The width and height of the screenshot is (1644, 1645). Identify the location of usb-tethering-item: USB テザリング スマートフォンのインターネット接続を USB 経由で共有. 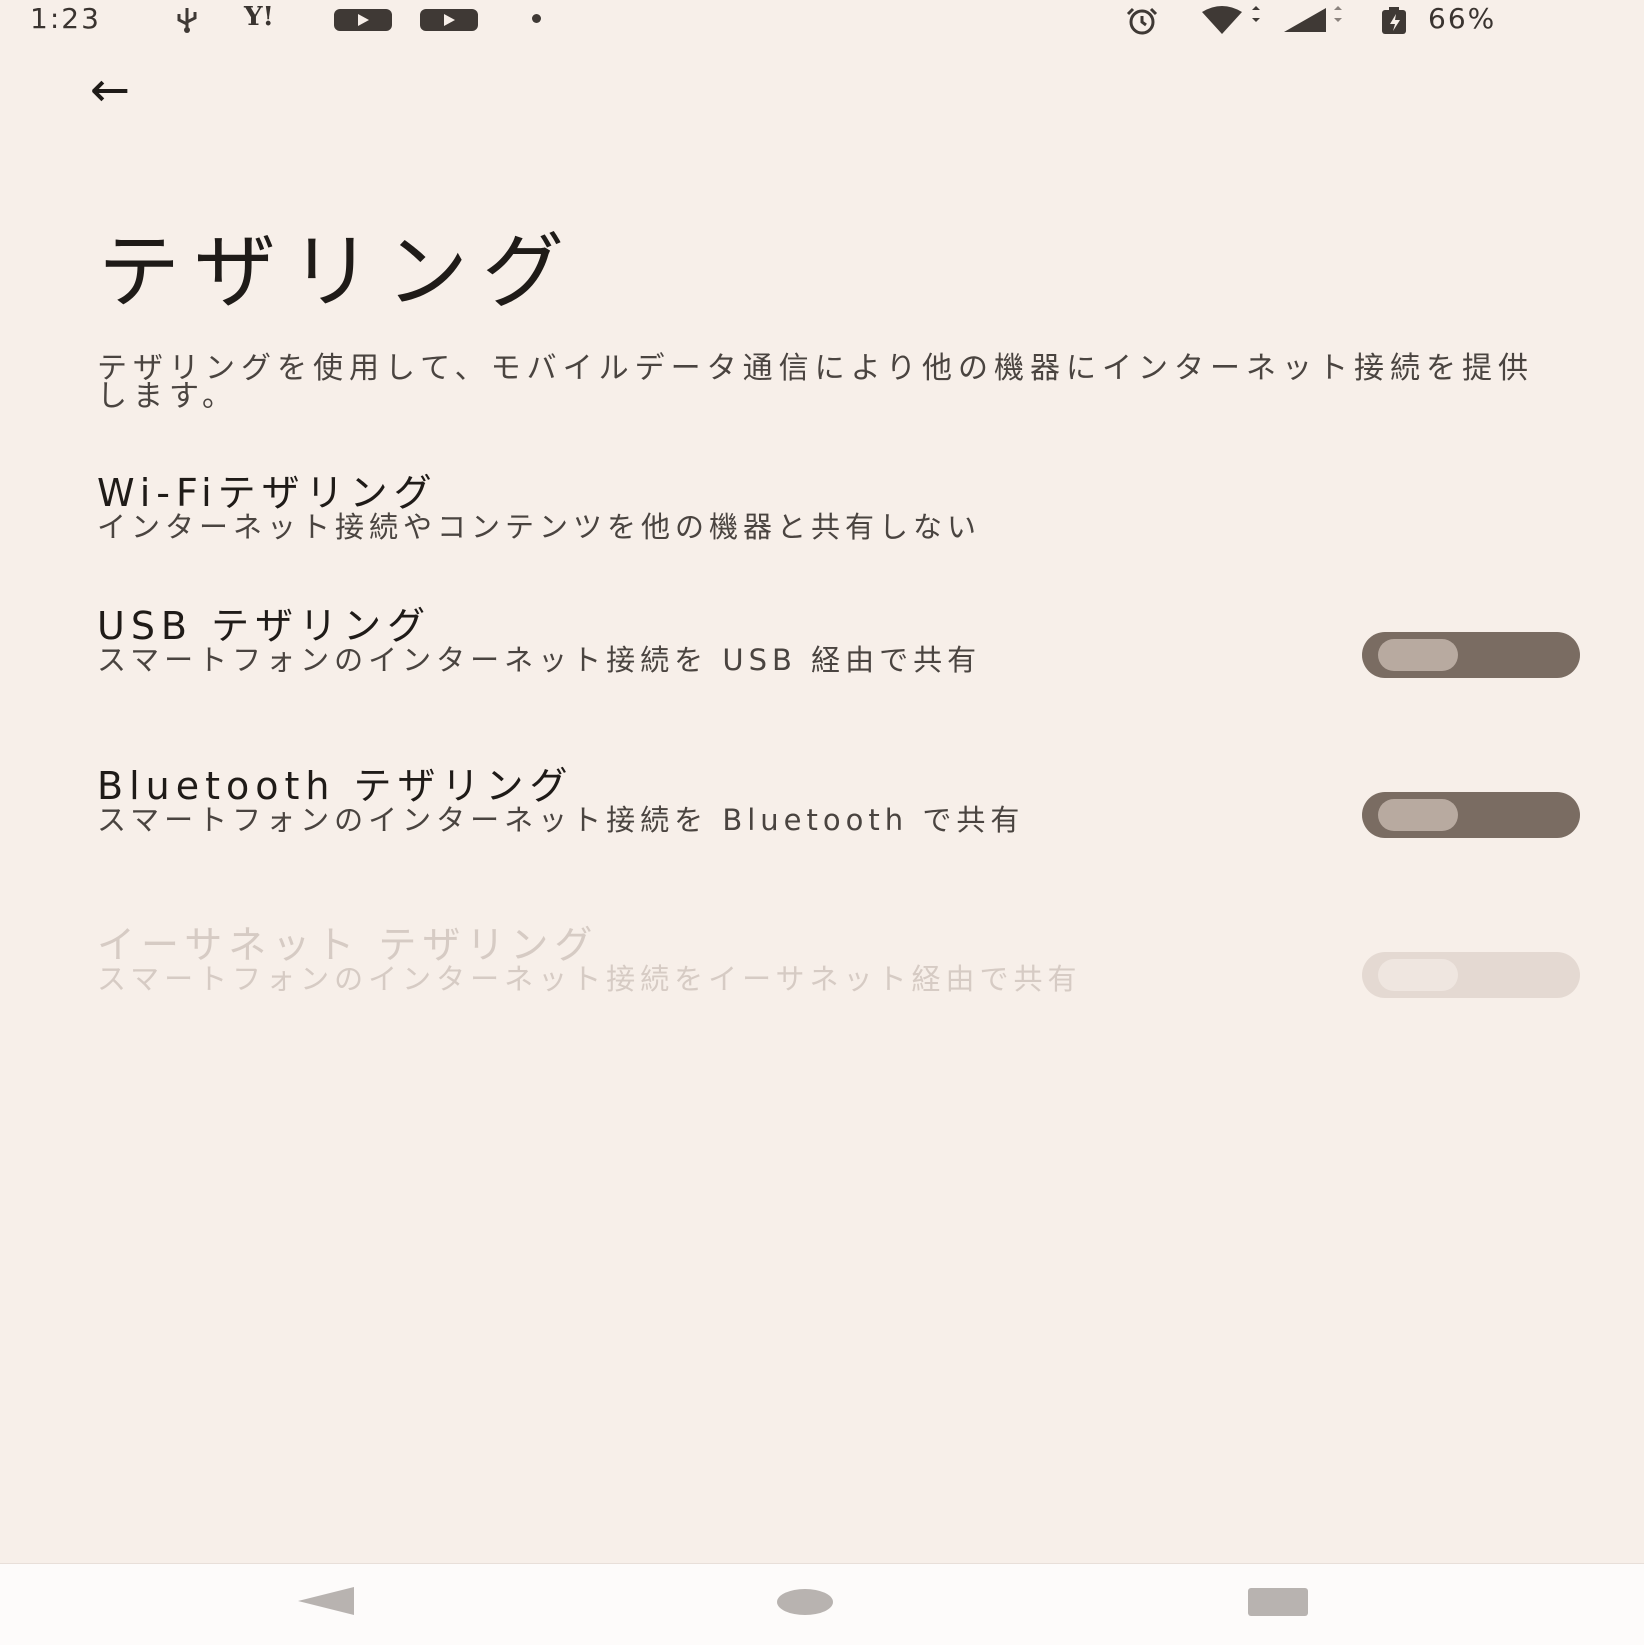
(827, 640).